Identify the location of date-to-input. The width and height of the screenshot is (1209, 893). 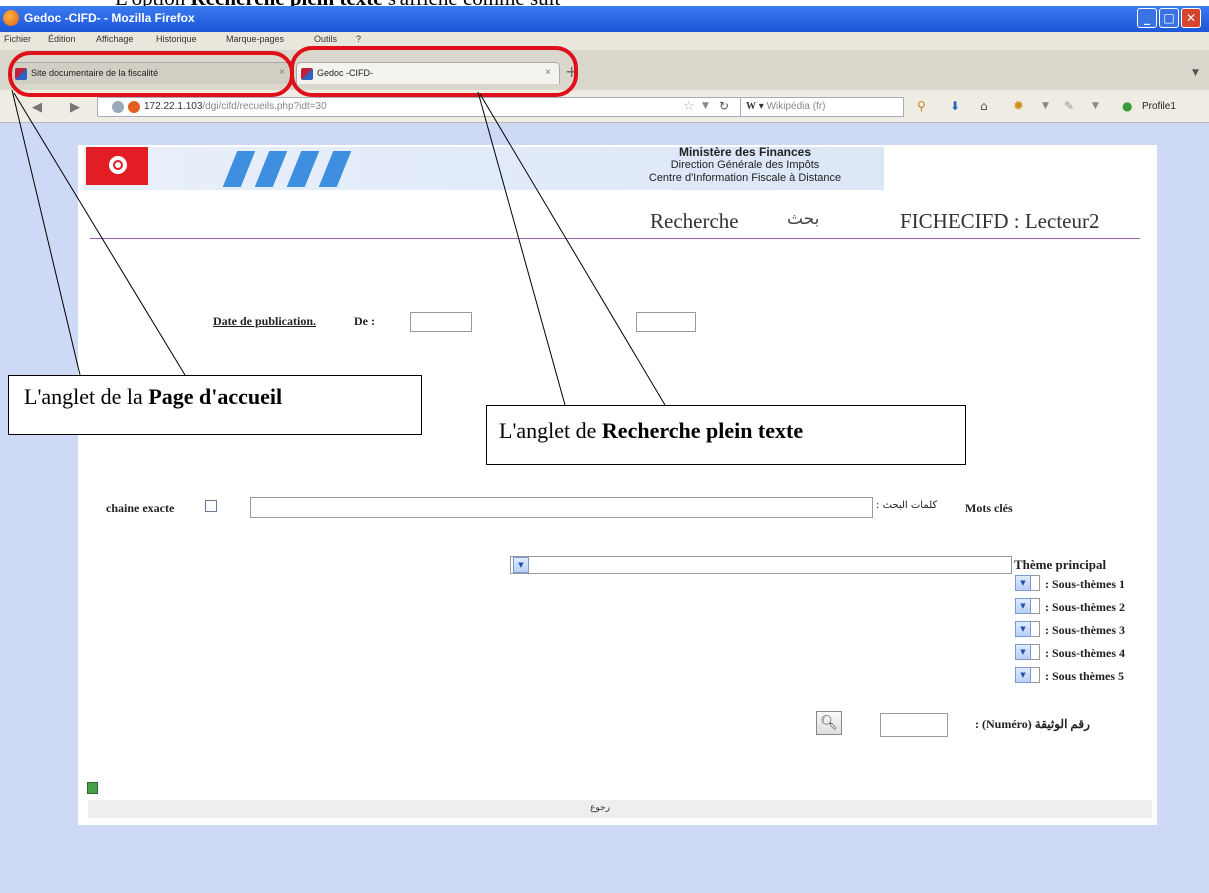
(666, 322).